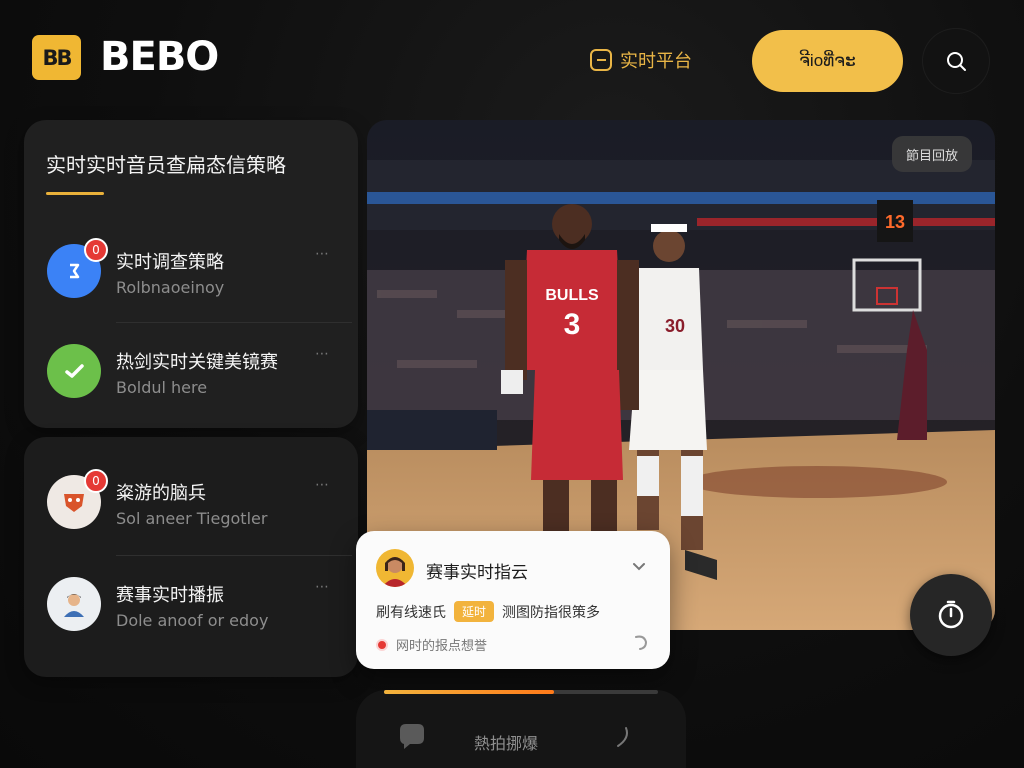 The image size is (1024, 768). I want to click on event-card-title: 赛事实时指云, so click(477, 573).